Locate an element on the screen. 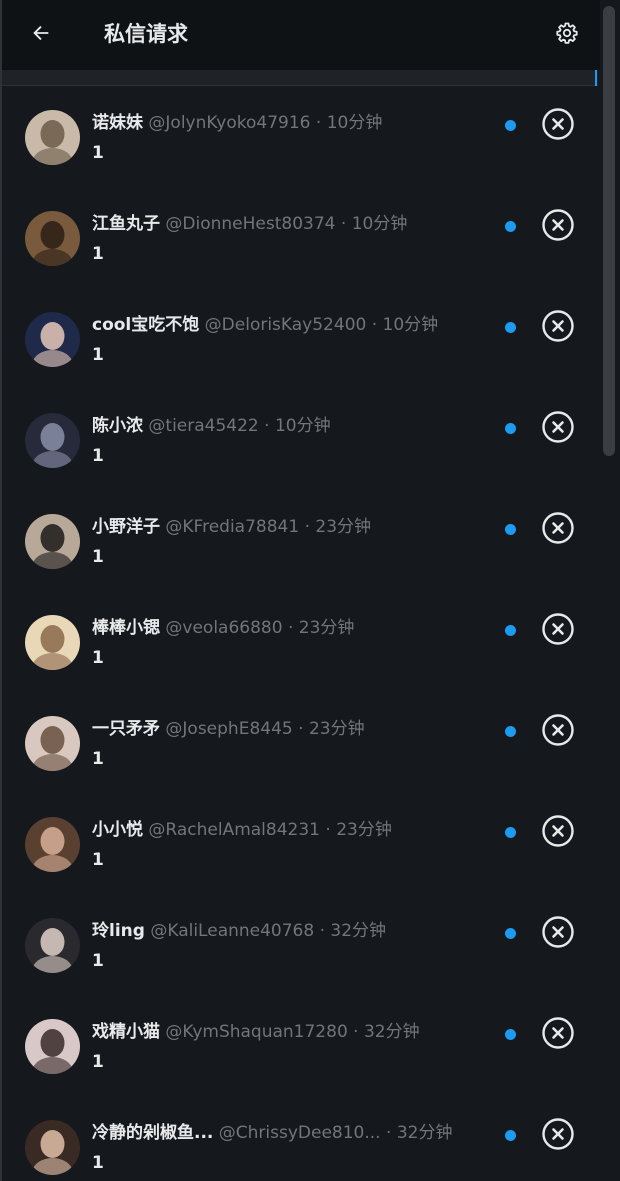 Image resolution: width=620 pixels, height=1181 pixels. request-header: cool宝吃不饱 @DelorisKay52400 · 10分钟 is located at coordinates (297, 325).